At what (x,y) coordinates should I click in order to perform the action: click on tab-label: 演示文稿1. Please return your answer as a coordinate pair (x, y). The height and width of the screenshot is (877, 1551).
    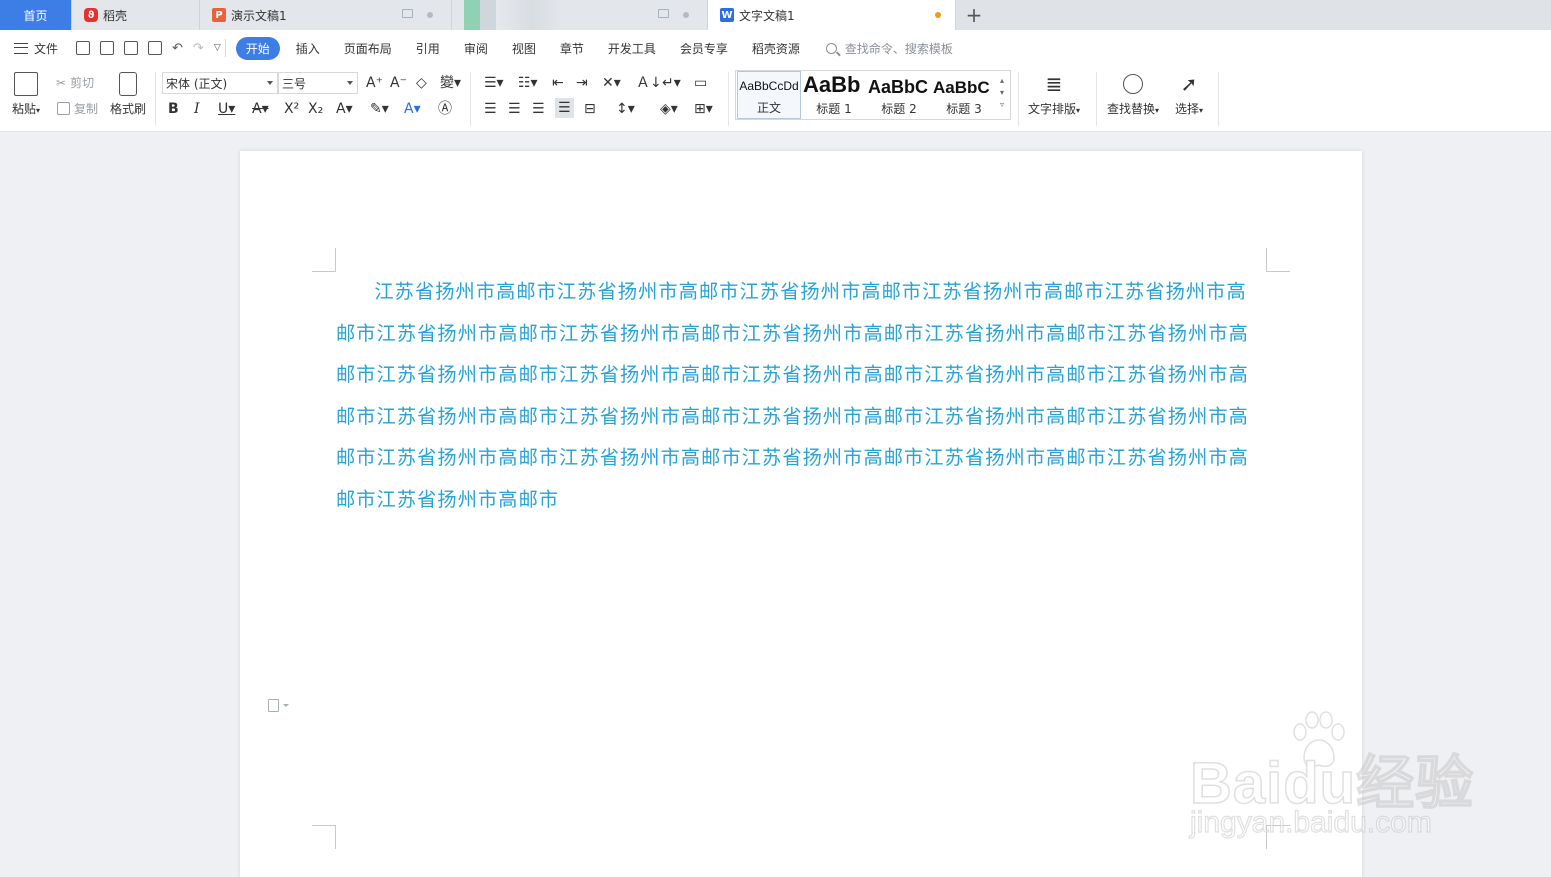
    Looking at the image, I should click on (259, 15).